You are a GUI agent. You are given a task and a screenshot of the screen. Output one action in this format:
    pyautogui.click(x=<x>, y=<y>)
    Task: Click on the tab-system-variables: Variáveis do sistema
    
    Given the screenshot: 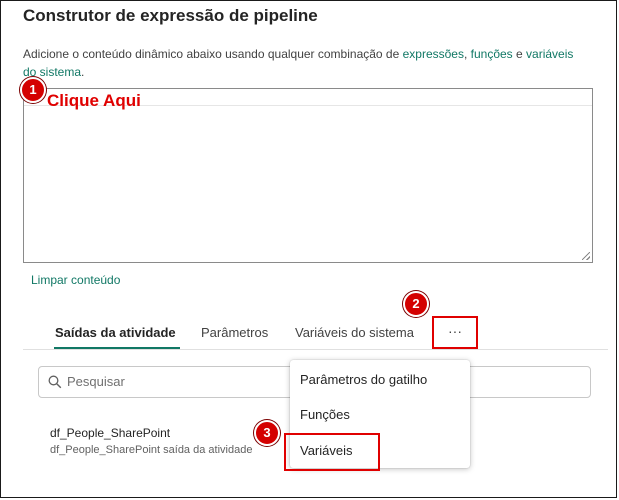 What is the action you would take?
    pyautogui.click(x=354, y=332)
    